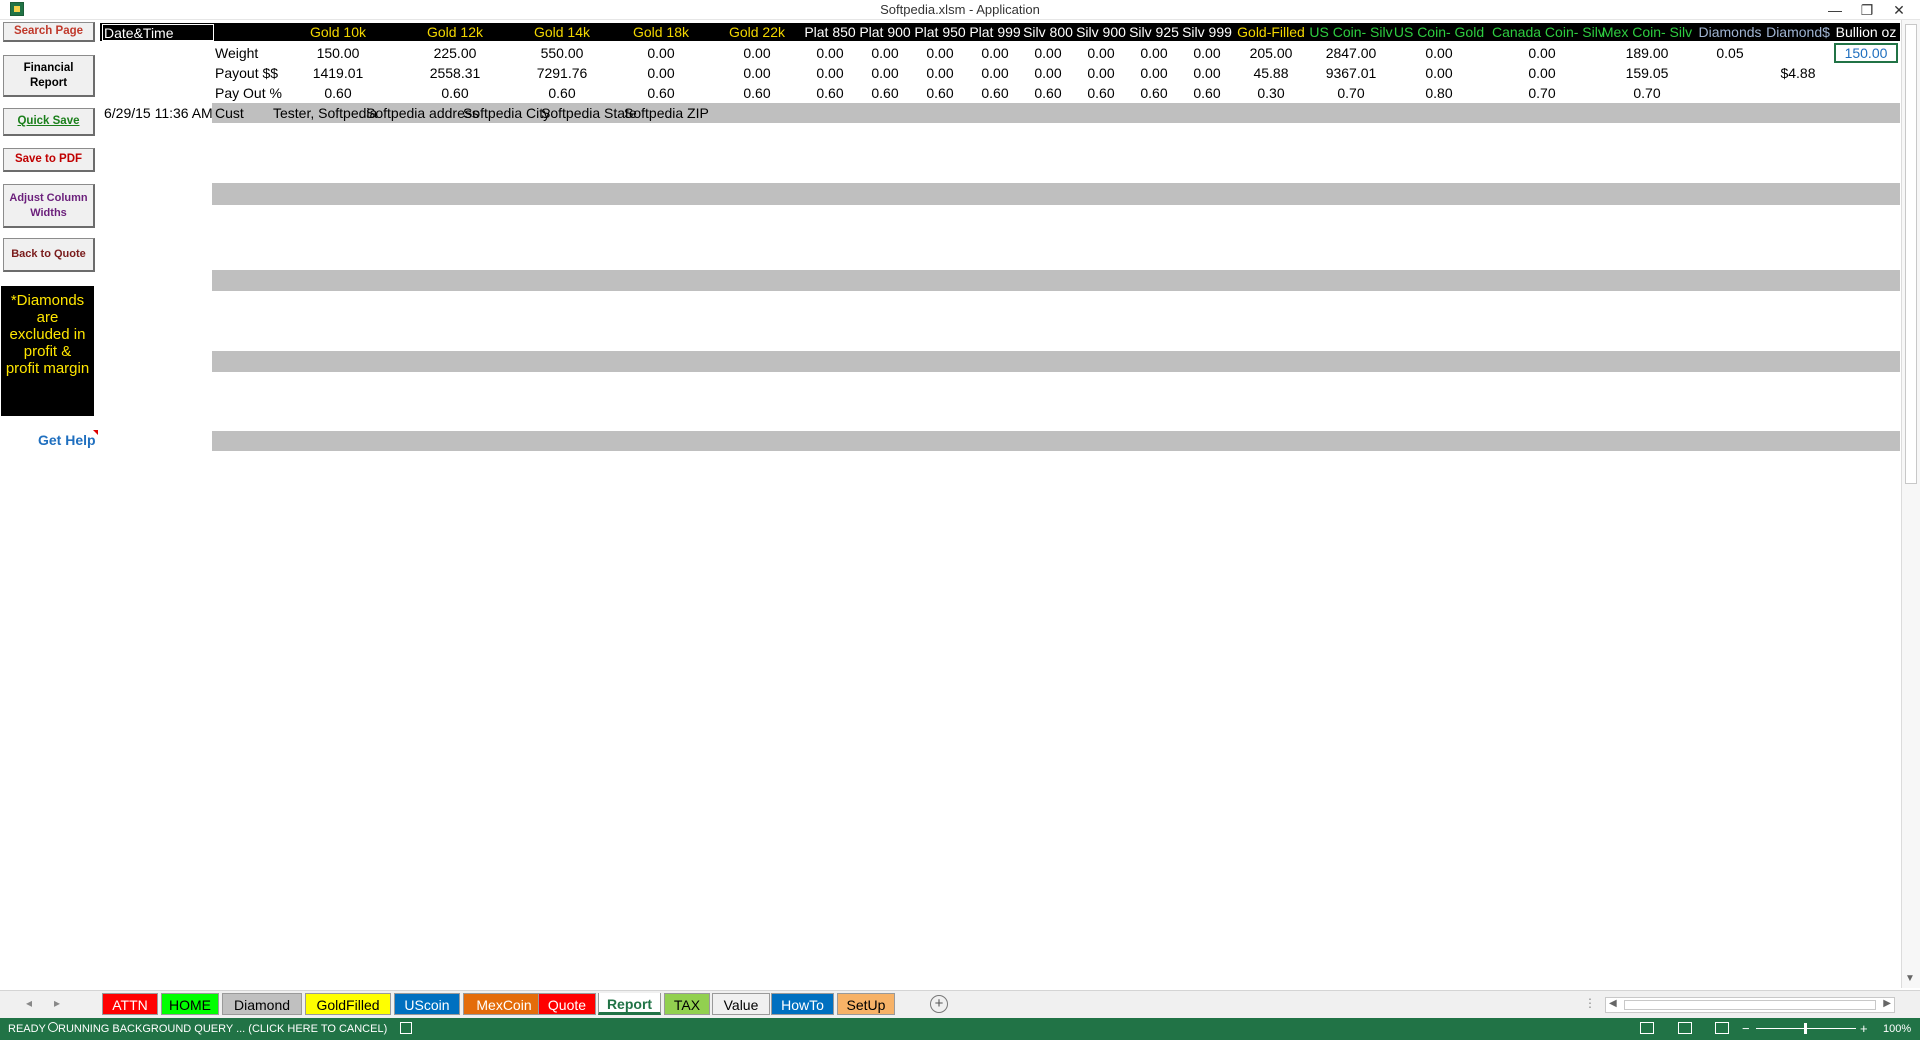 The height and width of the screenshot is (1040, 1920). What do you see at coordinates (422, 113) in the screenshot?
I see `customer-address: Softpedia address` at bounding box center [422, 113].